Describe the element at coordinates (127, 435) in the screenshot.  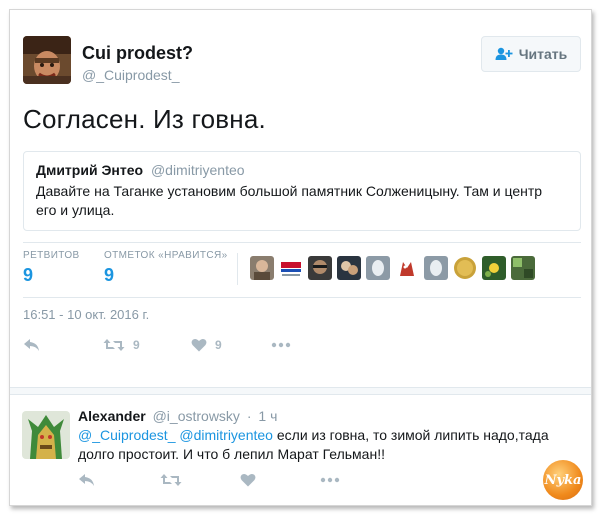
I see `mention-link: @_Cuiprodest_` at that location.